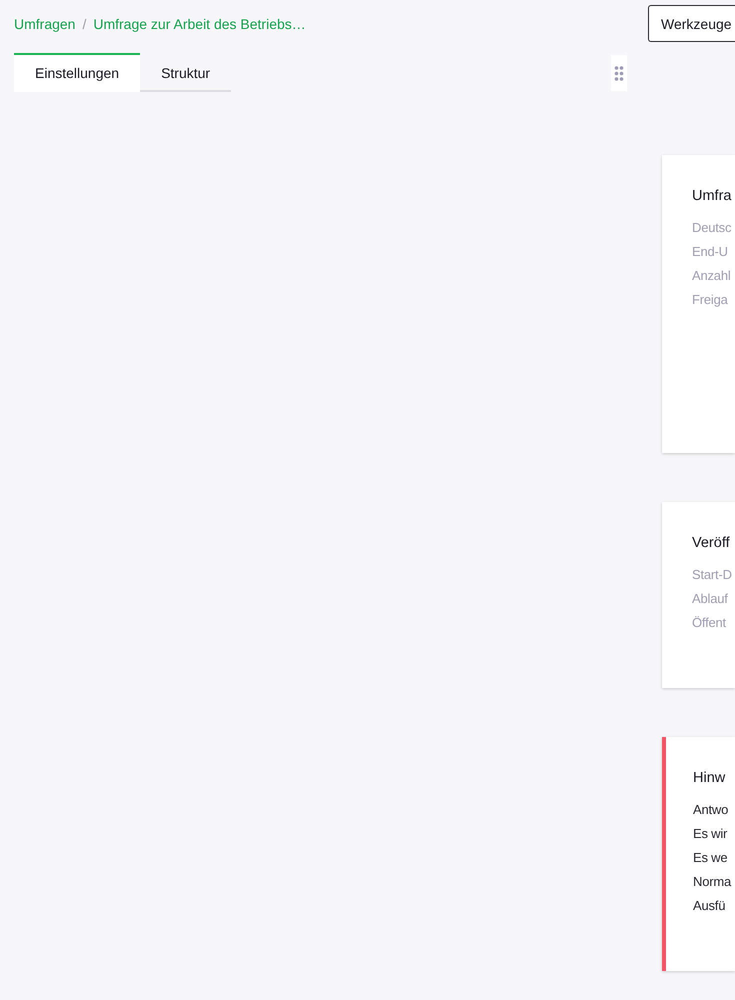  I want to click on card-text: Anzahl, so click(712, 276).